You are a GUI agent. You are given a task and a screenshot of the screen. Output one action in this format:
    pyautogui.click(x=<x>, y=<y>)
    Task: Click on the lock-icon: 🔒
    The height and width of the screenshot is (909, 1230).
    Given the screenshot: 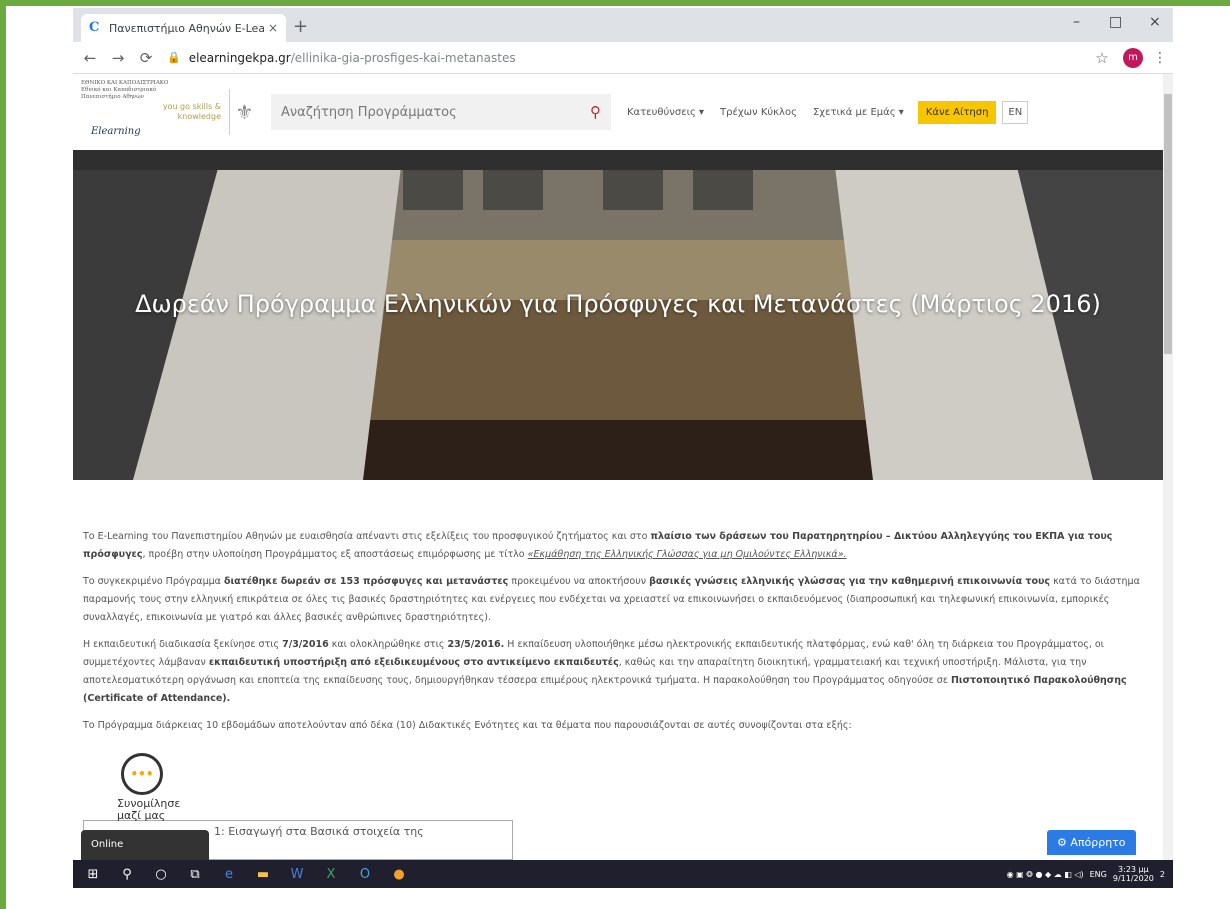 What is the action you would take?
    pyautogui.click(x=174, y=57)
    